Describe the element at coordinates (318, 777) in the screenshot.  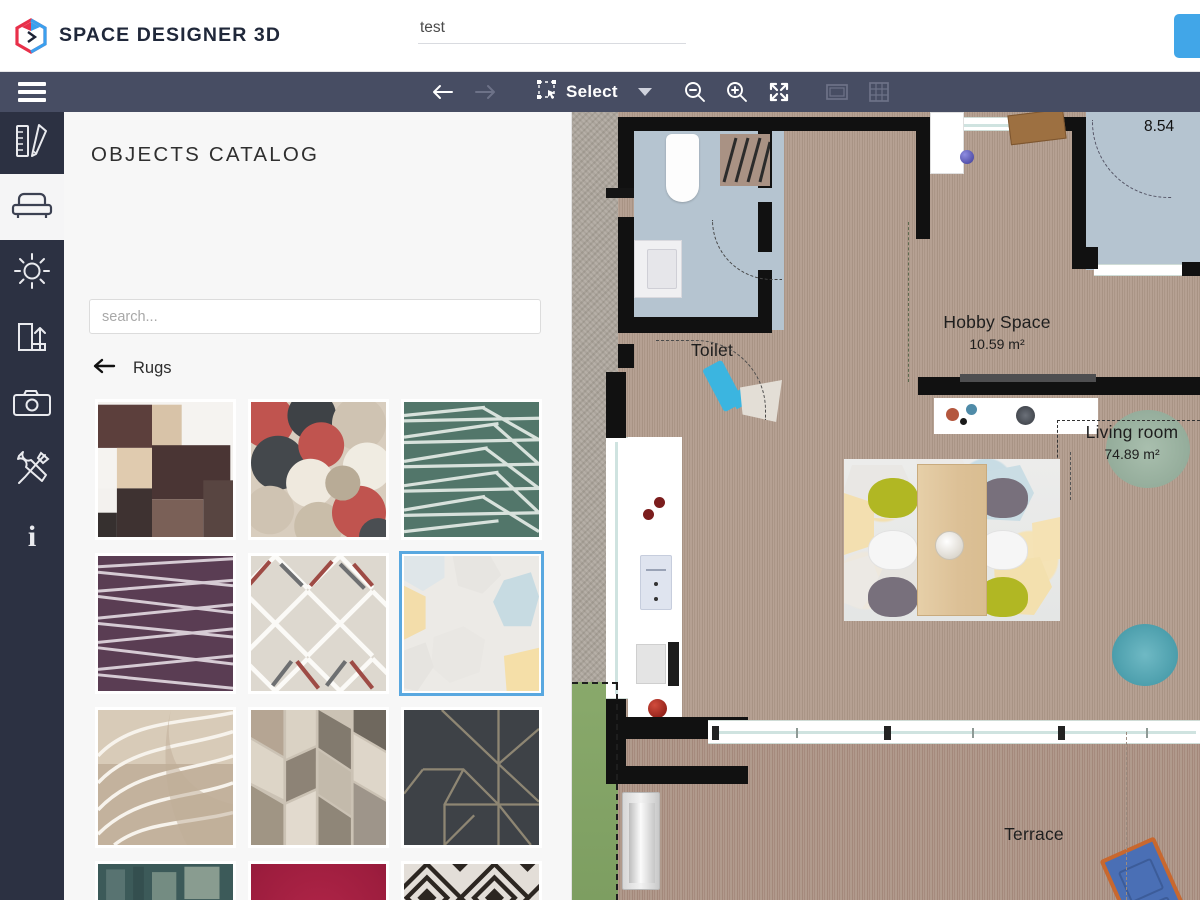
I see `catalog-item-rug-herringbone-gray-beige` at that location.